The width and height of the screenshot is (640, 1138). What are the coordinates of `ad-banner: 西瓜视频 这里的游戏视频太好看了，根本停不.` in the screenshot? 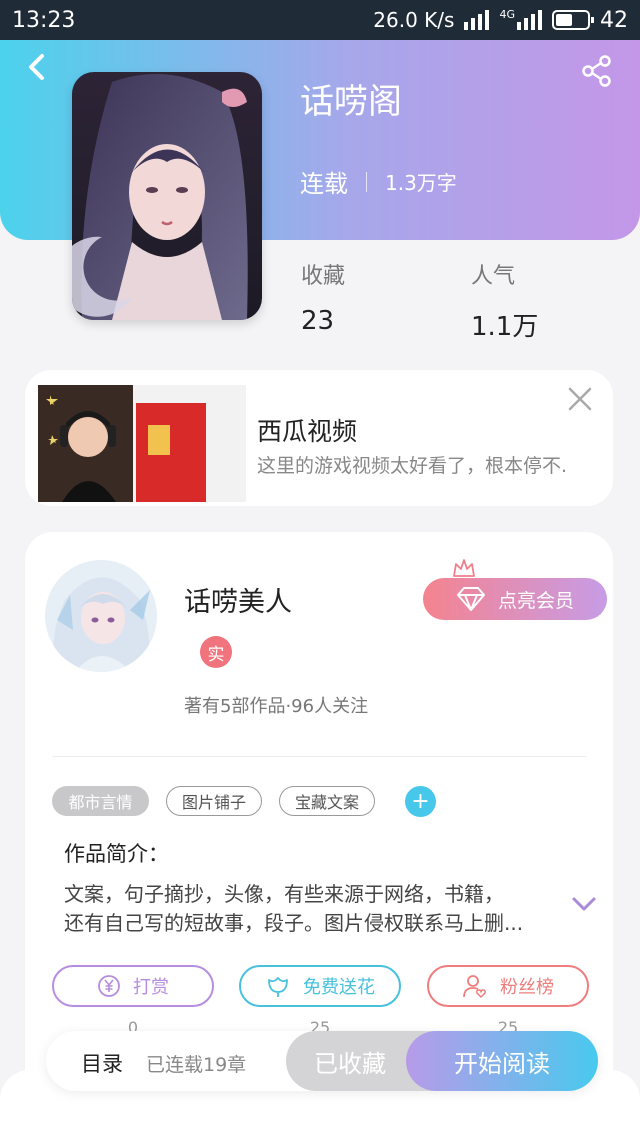 It's located at (319, 438).